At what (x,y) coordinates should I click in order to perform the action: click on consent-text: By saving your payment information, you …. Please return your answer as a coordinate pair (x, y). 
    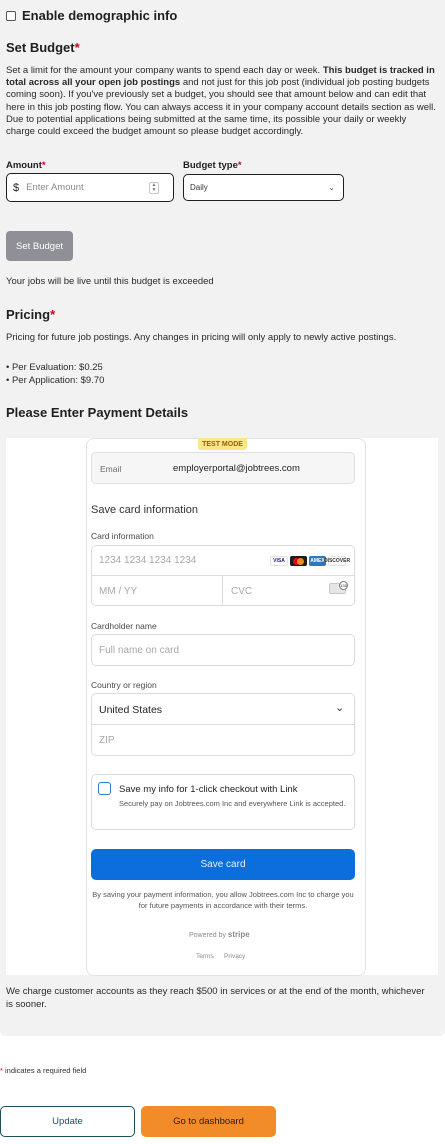
    Looking at the image, I should click on (223, 900).